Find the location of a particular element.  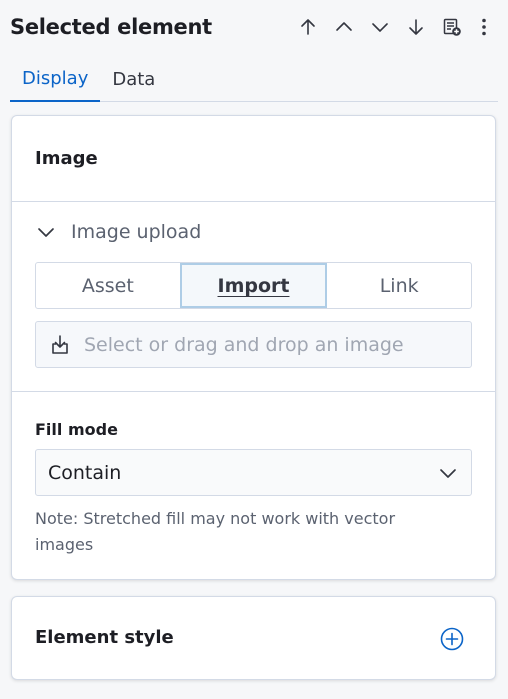

tab-bar: Display Data is located at coordinates (254, 79).